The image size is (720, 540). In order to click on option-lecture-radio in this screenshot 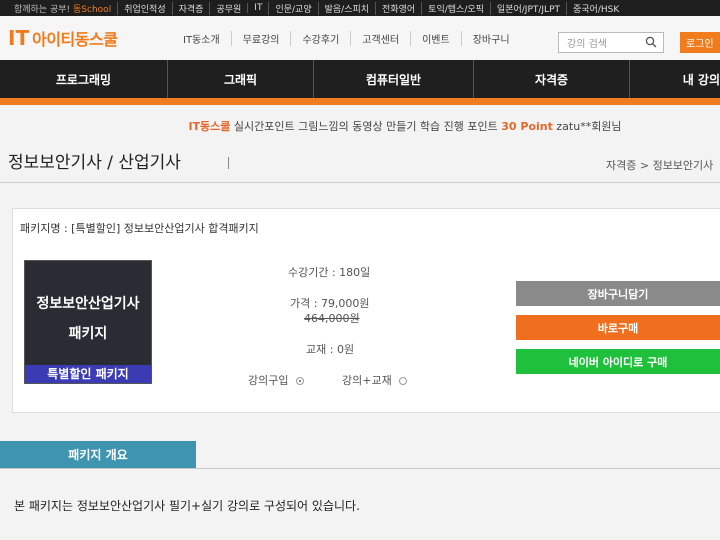, I will do `click(299, 381)`.